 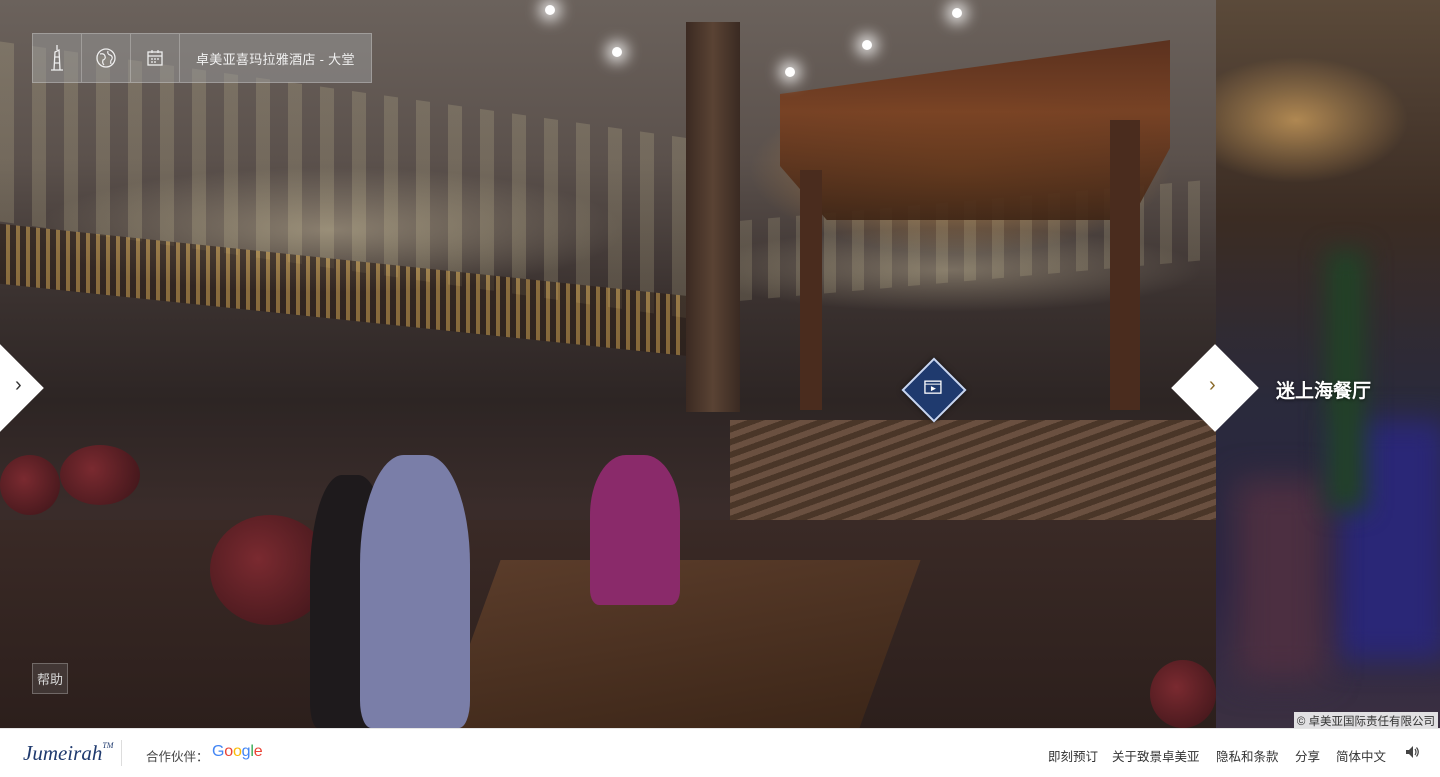 I want to click on tea-host, so click(x=635, y=530).